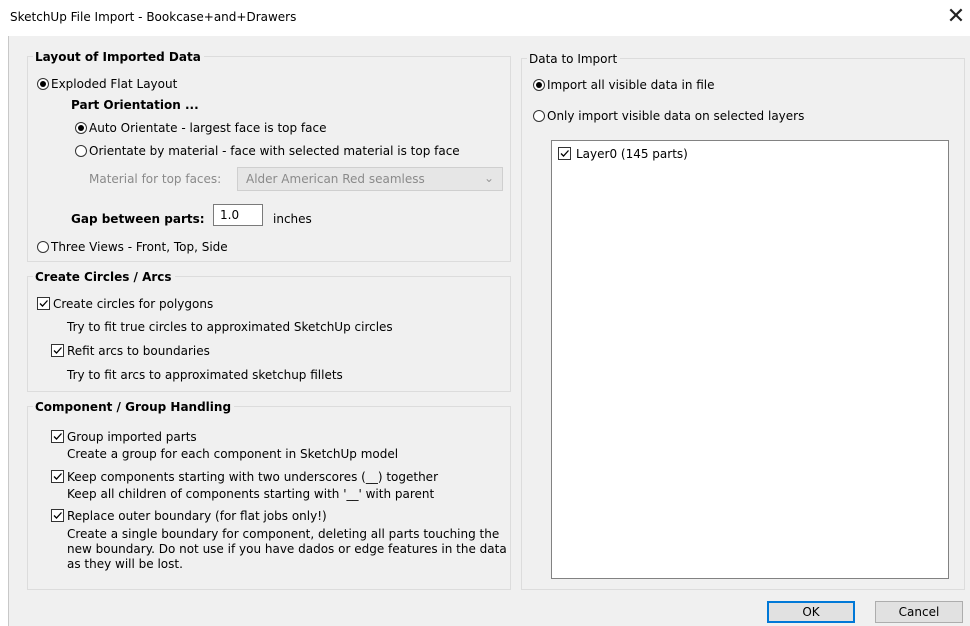  I want to click on layer0-checkbox, so click(564, 153).